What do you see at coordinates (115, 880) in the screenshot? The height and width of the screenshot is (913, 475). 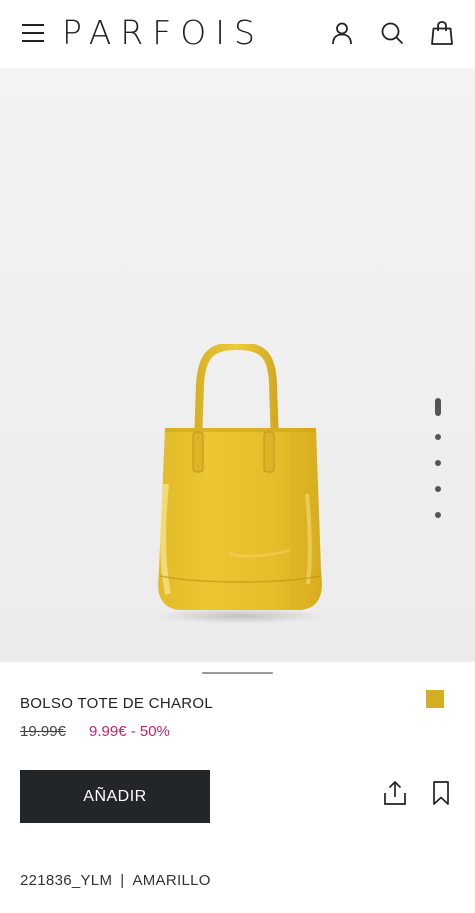 I see `product-reference: 221836_YLM | AMARILLO` at bounding box center [115, 880].